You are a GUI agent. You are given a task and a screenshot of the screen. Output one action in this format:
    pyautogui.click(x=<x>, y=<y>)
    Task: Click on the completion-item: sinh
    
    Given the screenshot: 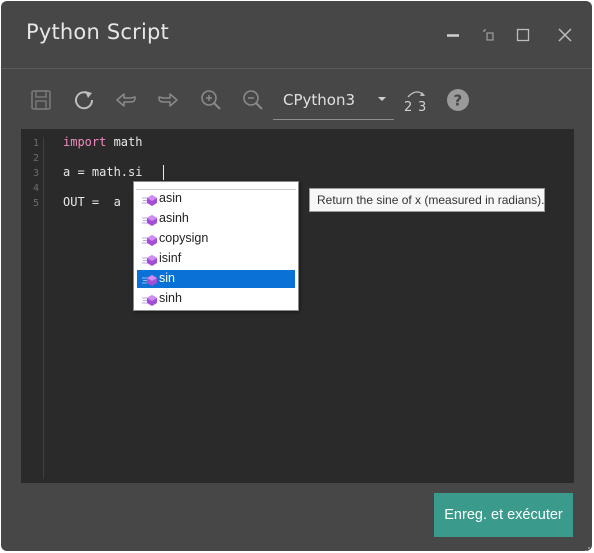 What is the action you would take?
    pyautogui.click(x=216, y=299)
    